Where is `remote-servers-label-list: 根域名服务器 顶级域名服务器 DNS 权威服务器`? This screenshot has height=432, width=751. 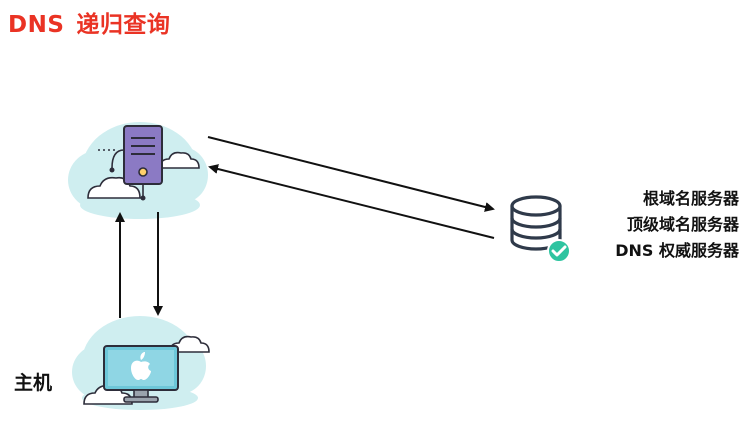 remote-servers-label-list: 根域名服务器 顶级域名服务器 DNS 权威服务器 is located at coordinates (677, 225).